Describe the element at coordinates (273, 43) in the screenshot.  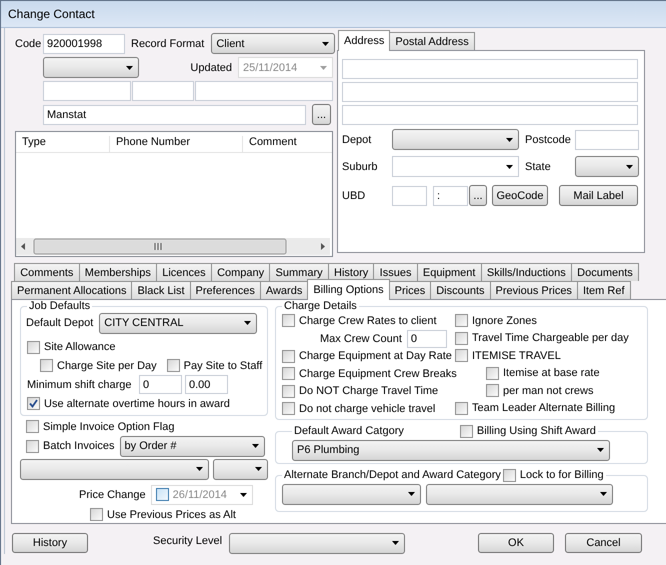
I see `dropdown: Client` at that location.